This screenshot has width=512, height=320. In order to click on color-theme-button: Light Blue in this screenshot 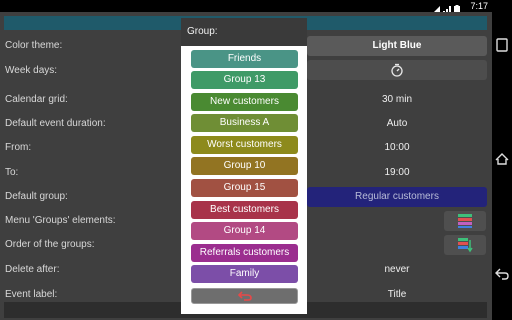, I will do `click(397, 46)`.